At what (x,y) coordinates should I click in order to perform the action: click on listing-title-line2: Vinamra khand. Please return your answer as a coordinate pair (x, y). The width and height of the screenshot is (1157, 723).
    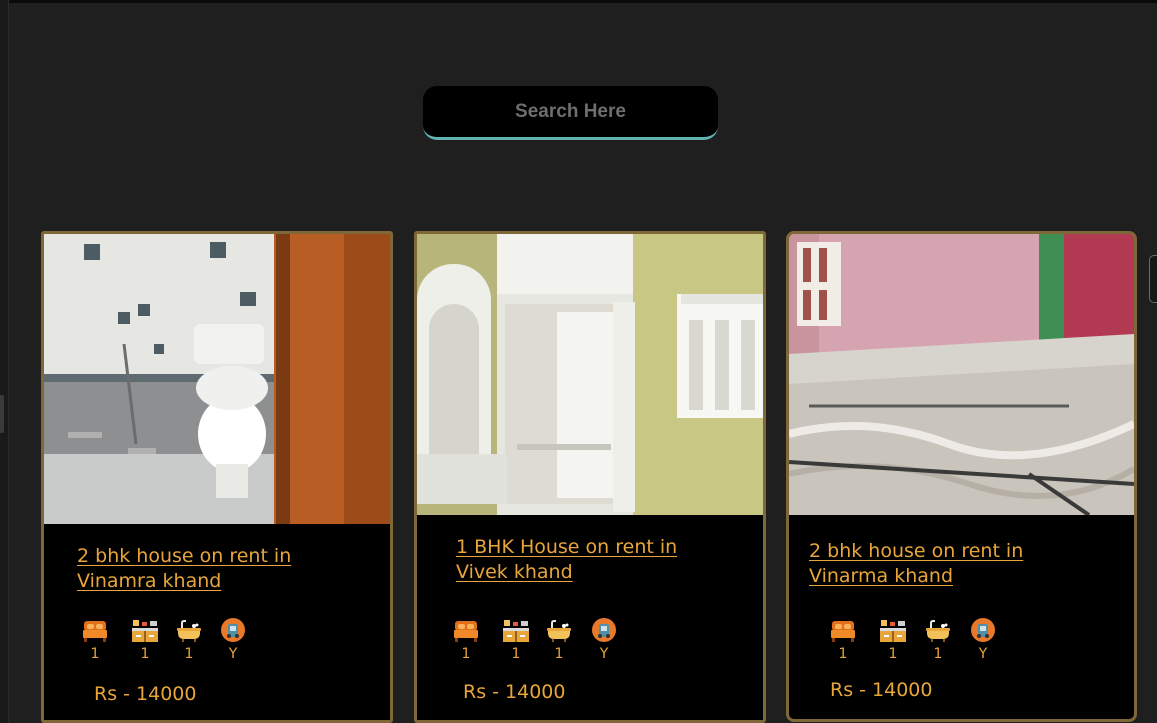
    Looking at the image, I should click on (184, 581).